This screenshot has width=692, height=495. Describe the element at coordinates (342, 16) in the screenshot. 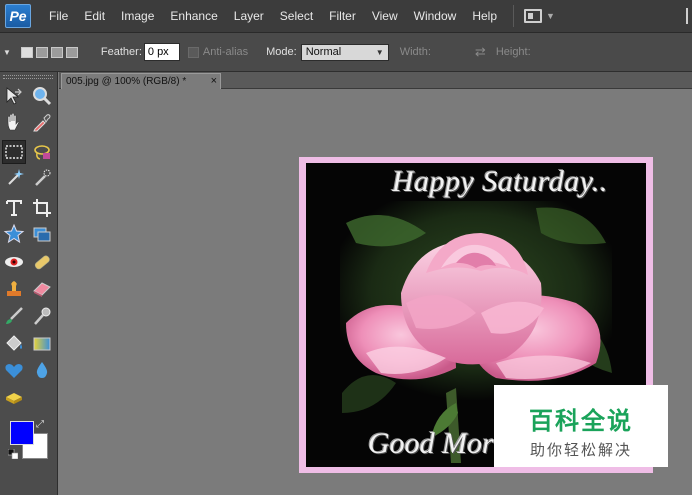

I see `menu-filter: Filter` at that location.